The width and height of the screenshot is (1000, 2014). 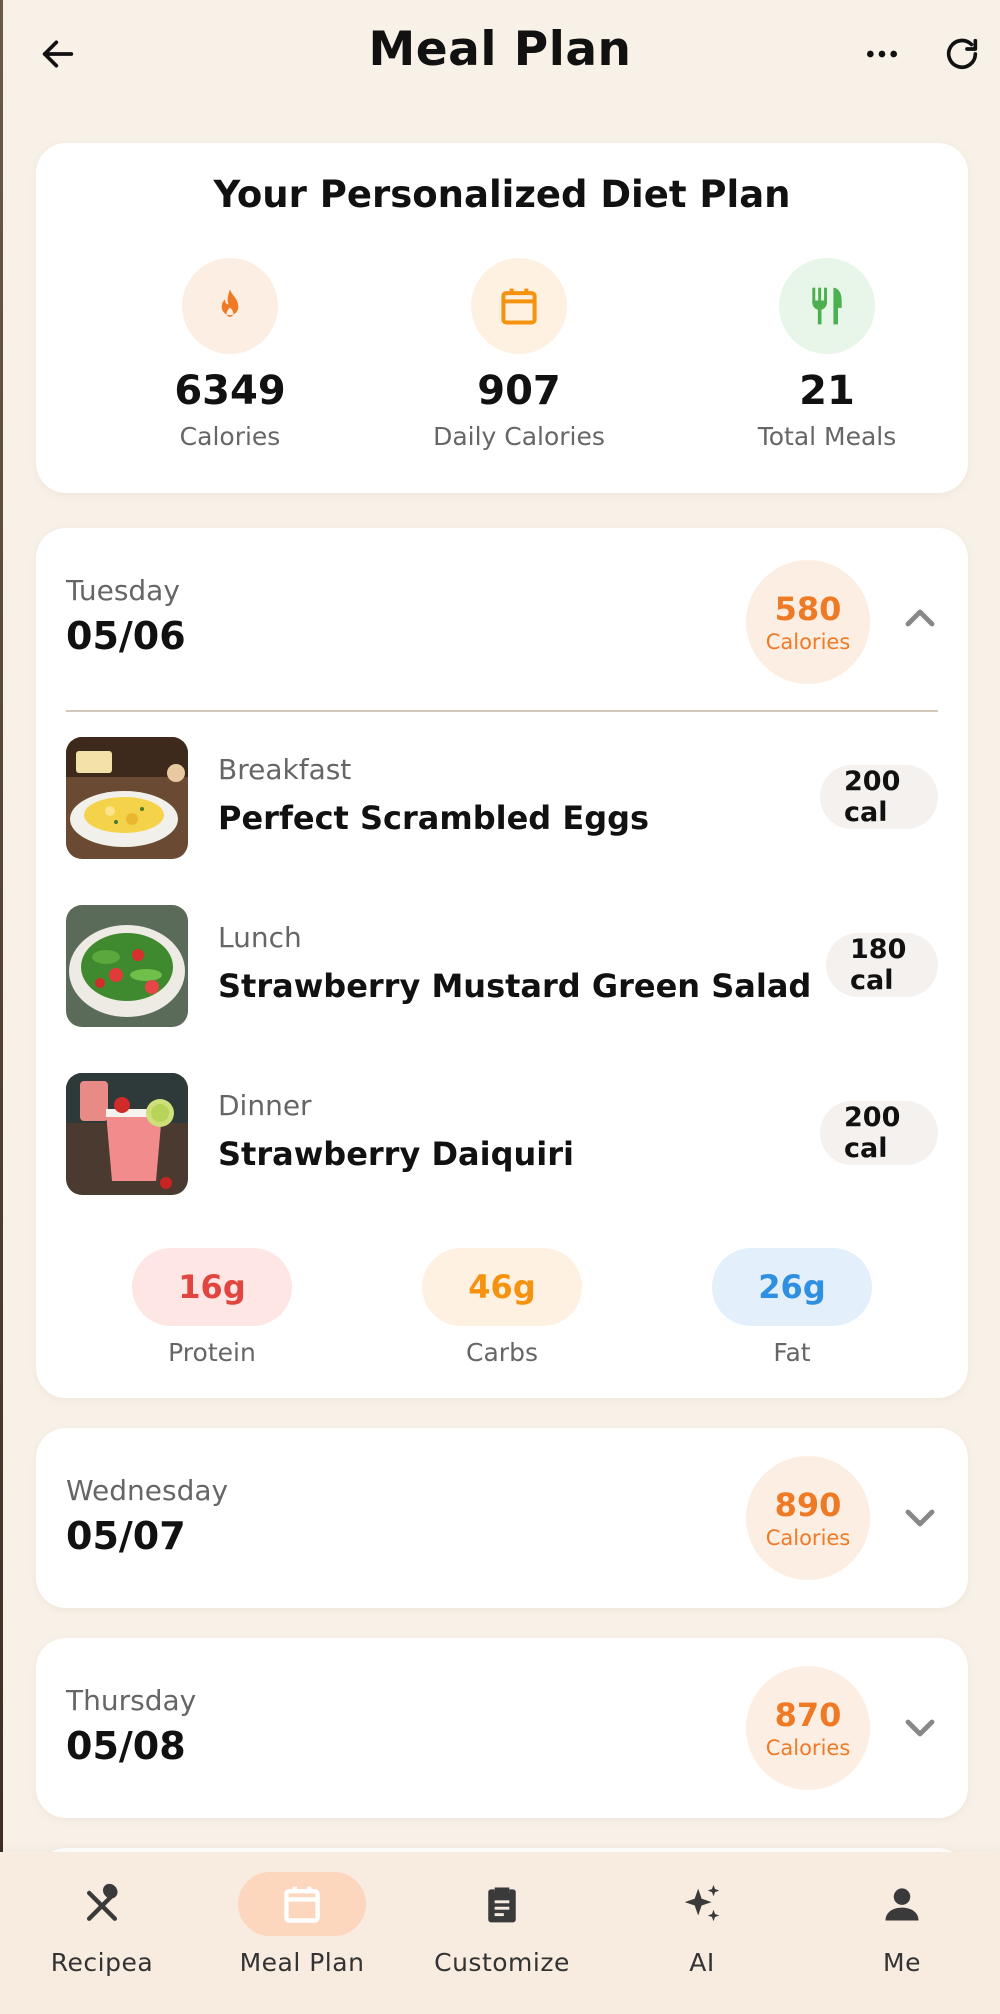 I want to click on meal-type: Breakfast, so click(x=285, y=769).